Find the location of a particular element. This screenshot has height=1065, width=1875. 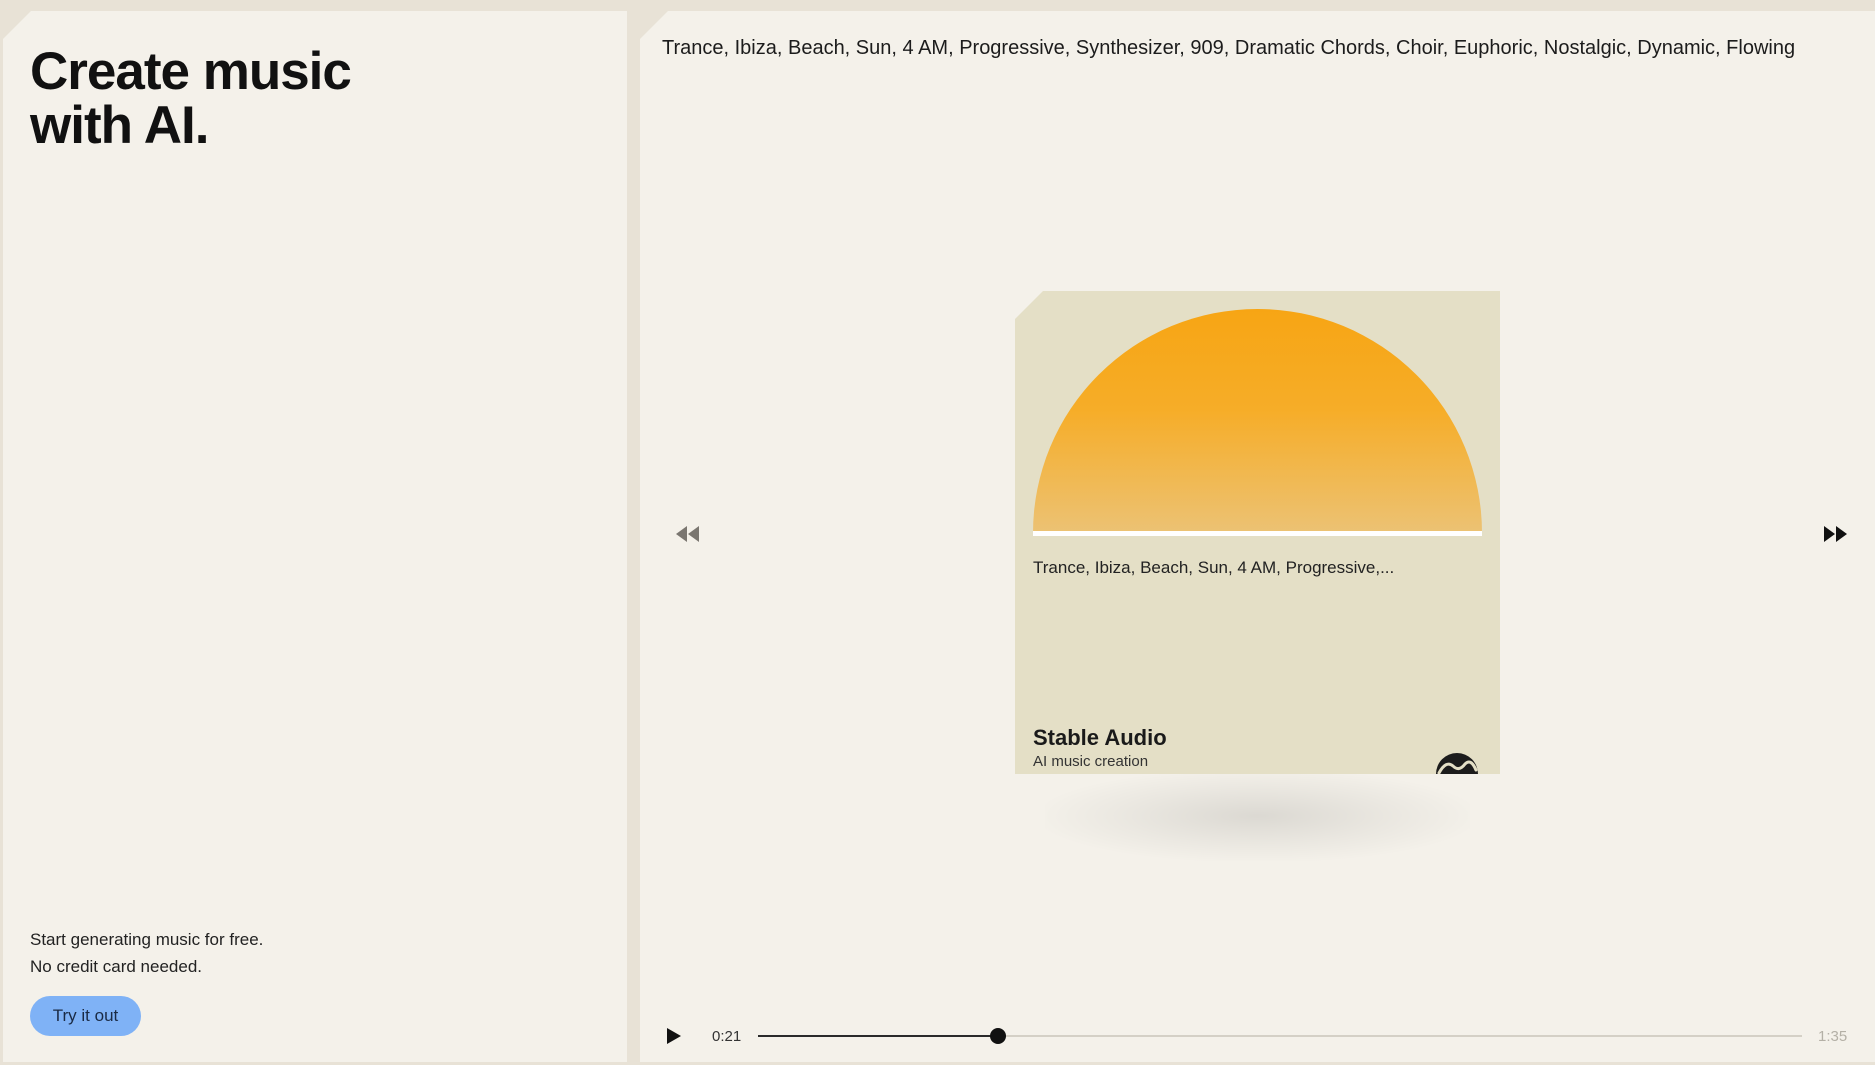

card-shadow is located at coordinates (1257, 816).